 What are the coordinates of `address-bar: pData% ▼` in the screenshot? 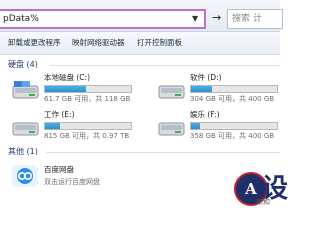 It's located at (103, 19).